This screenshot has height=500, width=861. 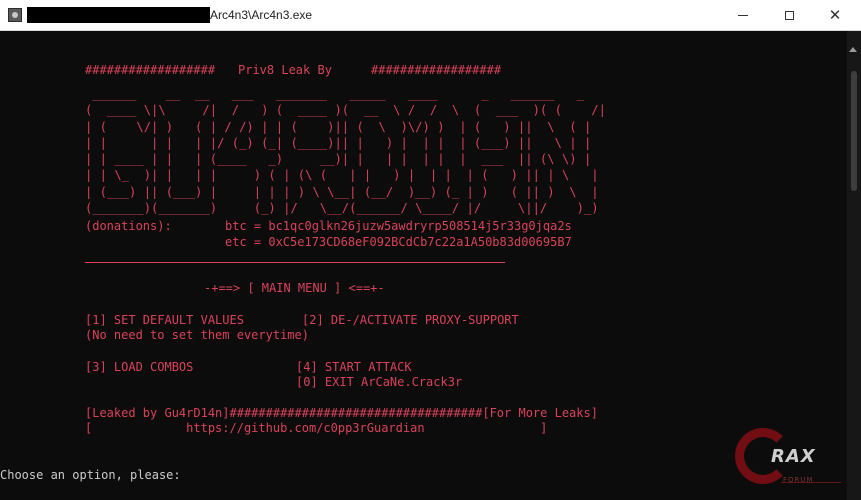 I want to click on header-center: Priv8 Leak By, so click(x=285, y=70).